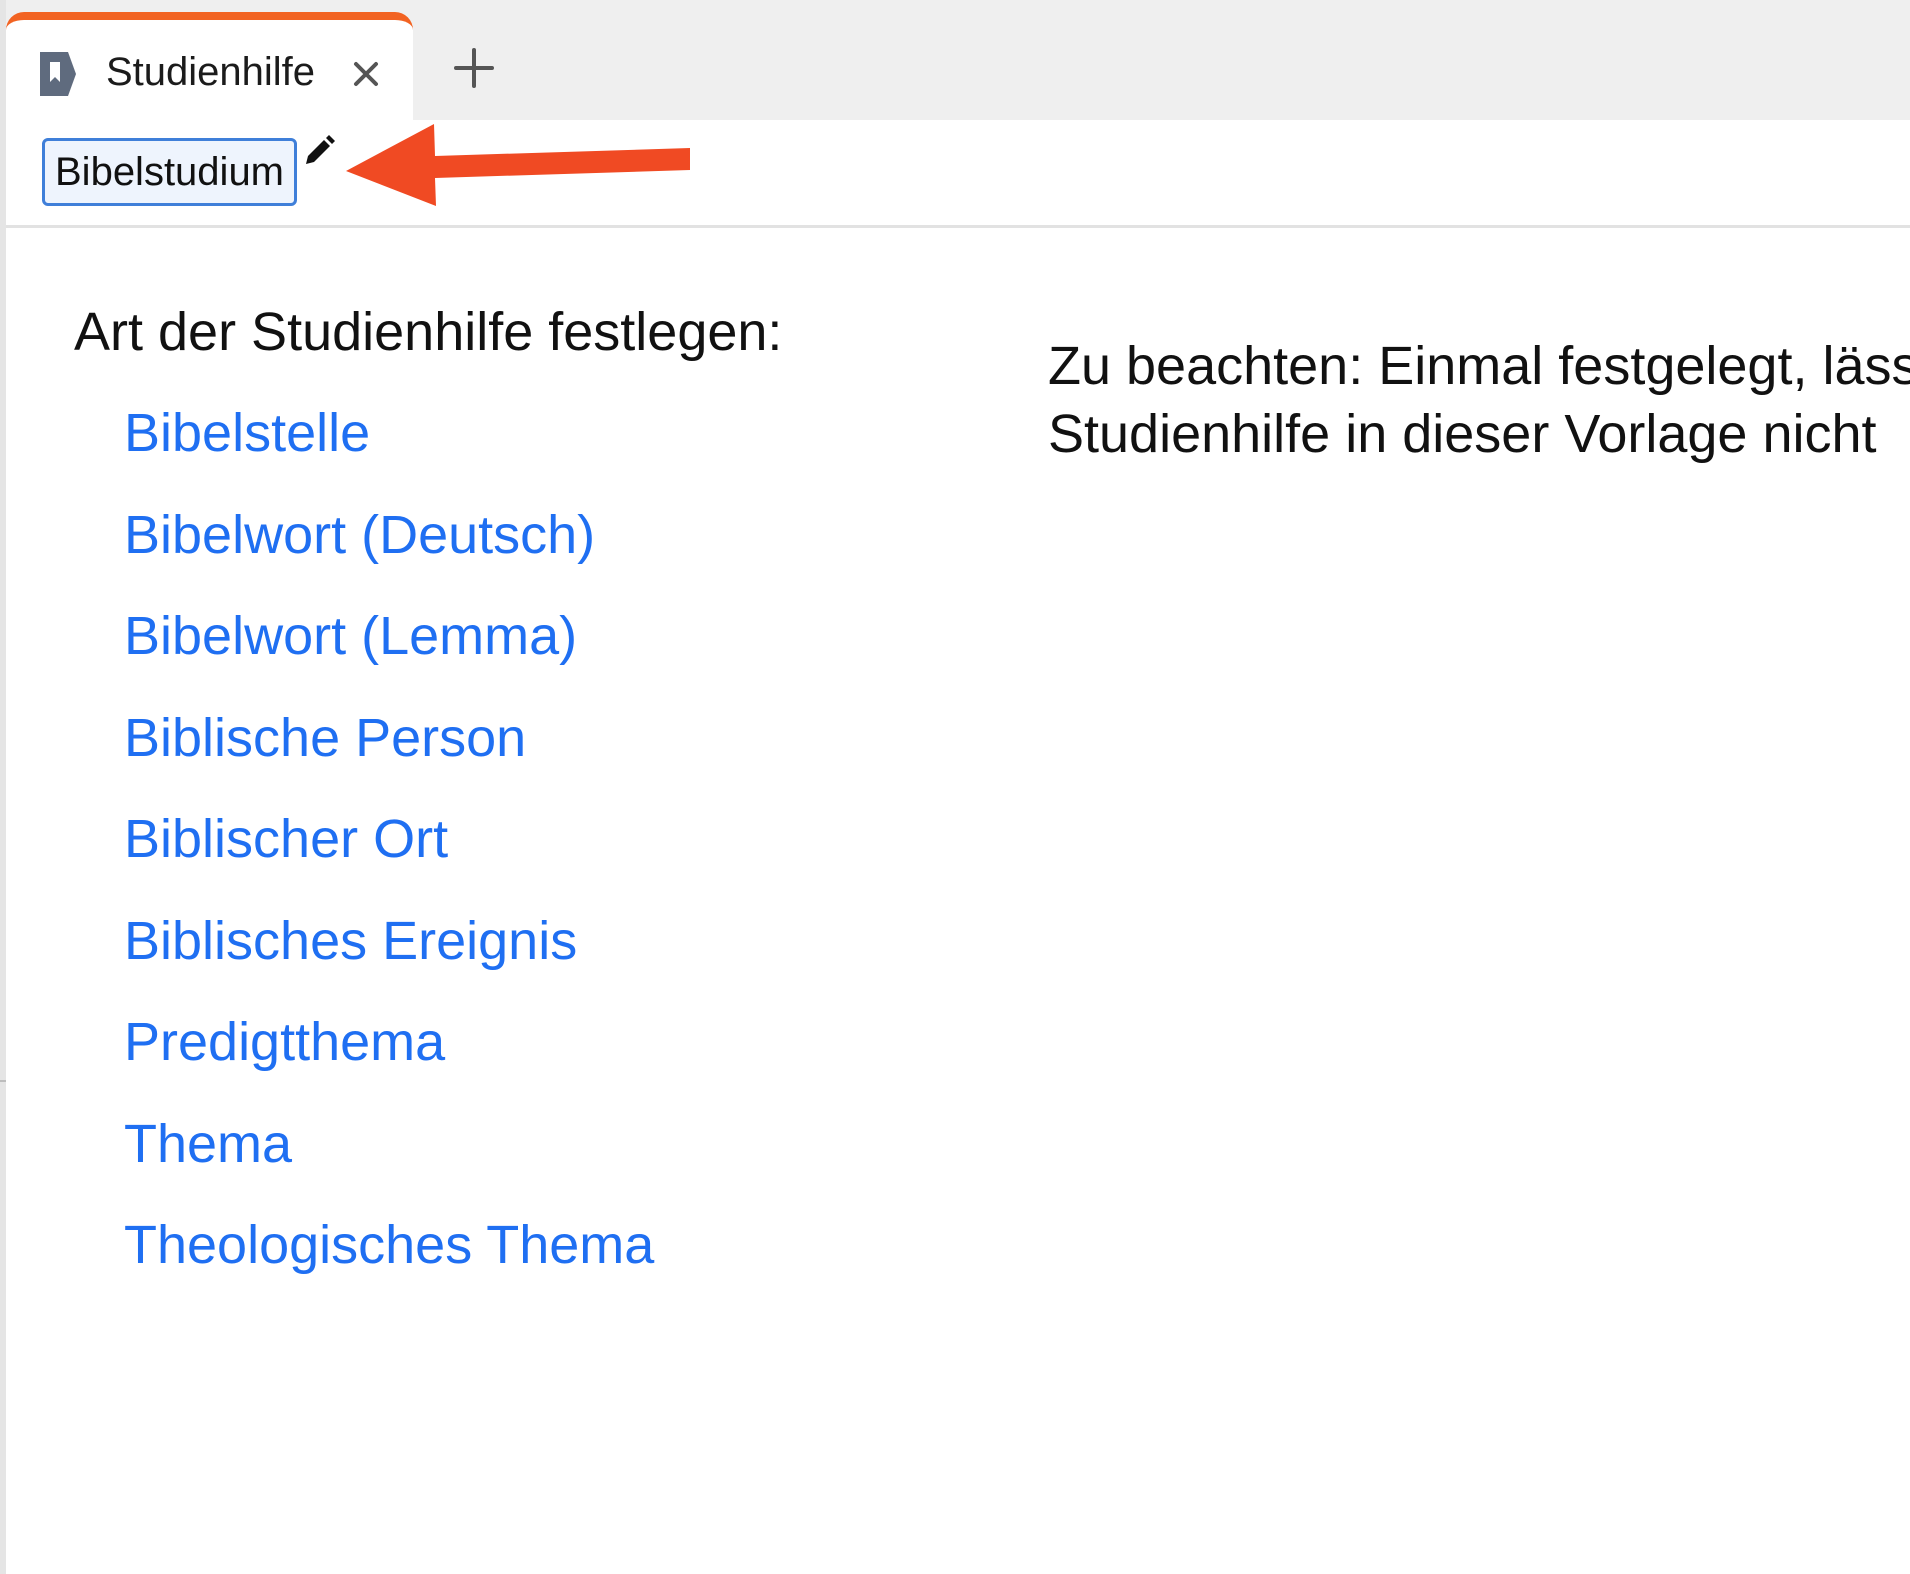  What do you see at coordinates (350, 941) in the screenshot?
I see `guide-type-option: Biblisches Ereignis` at bounding box center [350, 941].